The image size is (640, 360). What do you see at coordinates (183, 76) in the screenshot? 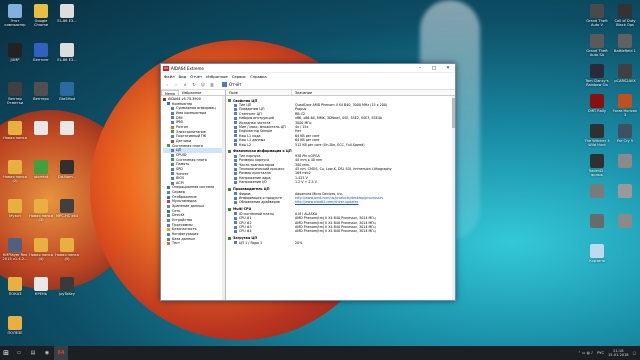
I see `menu-item: Вид` at bounding box center [183, 76].